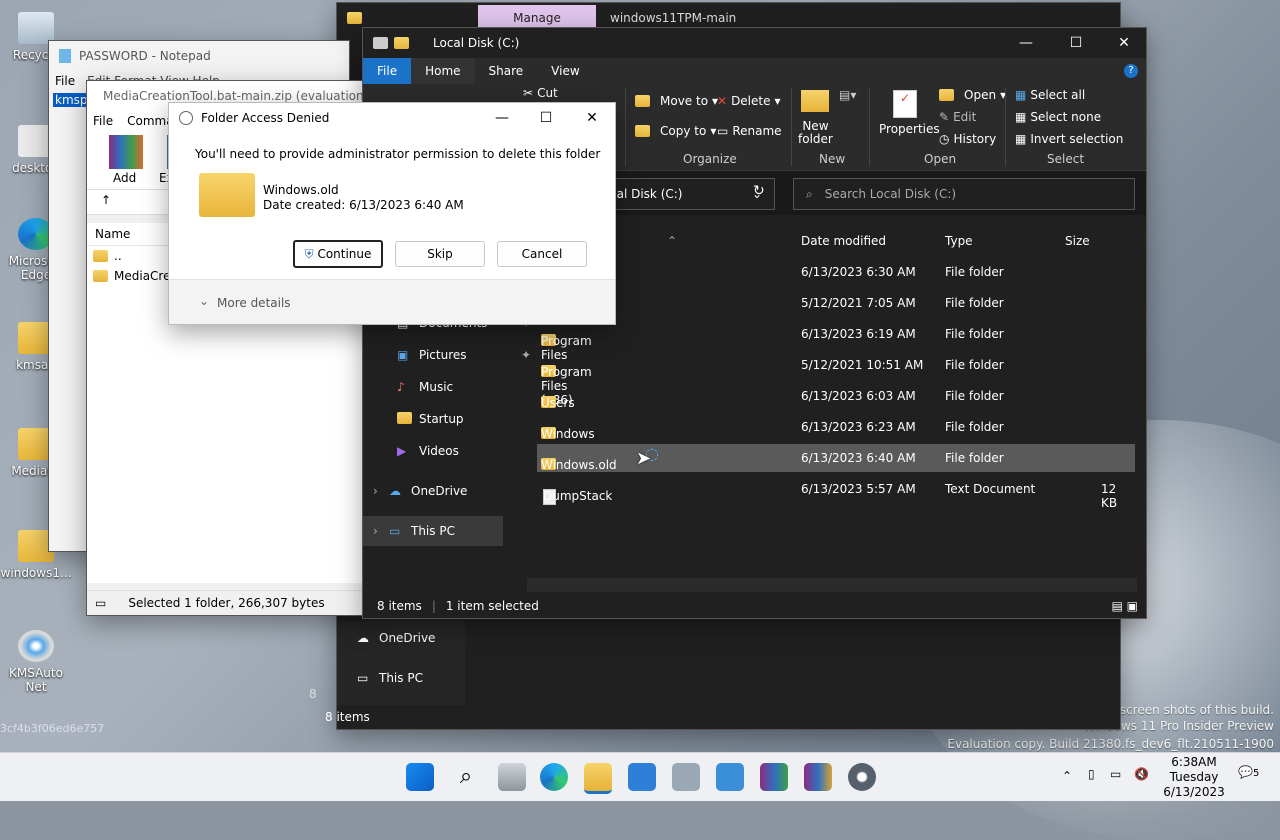  I want to click on search-icon: ⌕, so click(466, 777).